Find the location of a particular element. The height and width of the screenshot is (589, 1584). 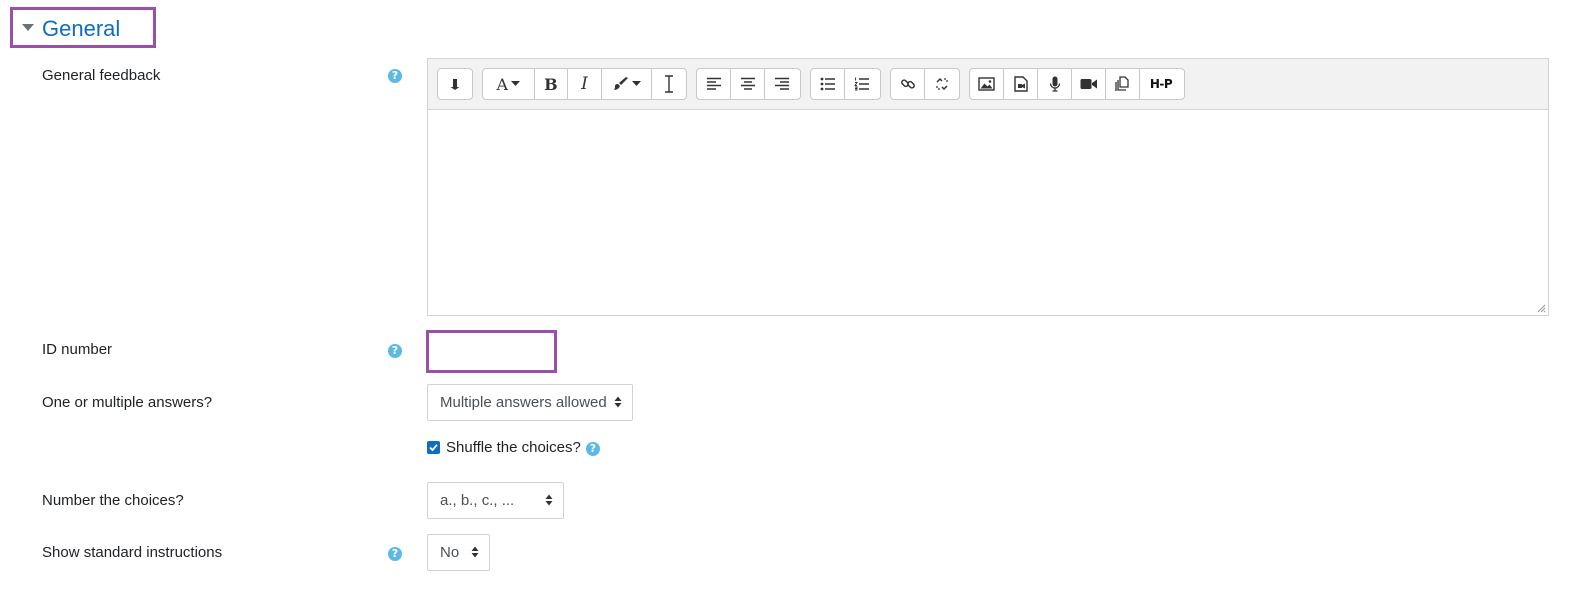

toolbar-group-lists is located at coordinates (845, 84).